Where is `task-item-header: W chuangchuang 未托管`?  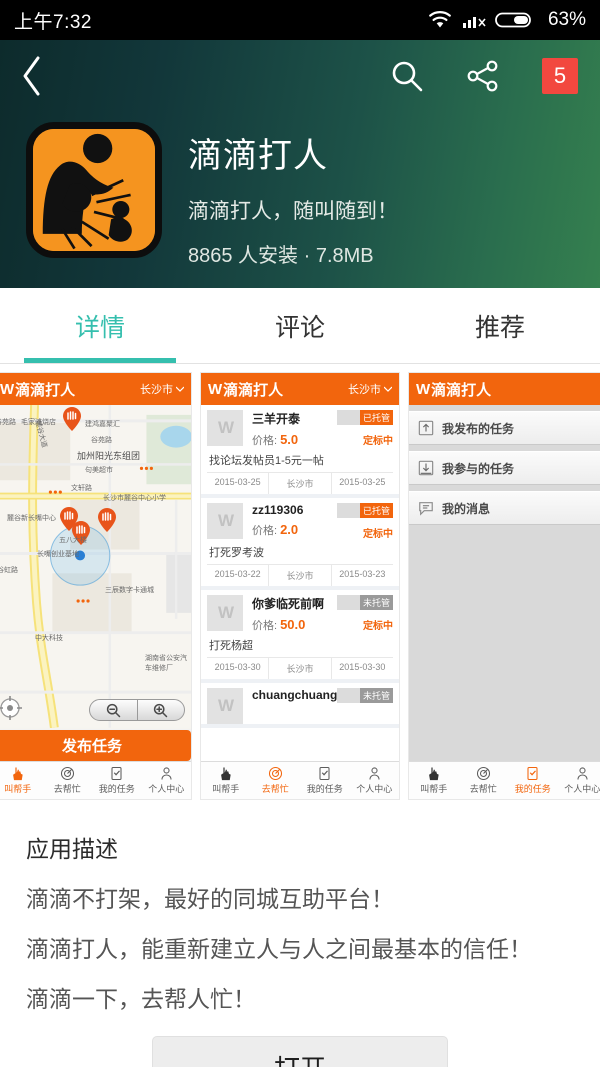 task-item-header: W chuangchuang 未托管 is located at coordinates (300, 706).